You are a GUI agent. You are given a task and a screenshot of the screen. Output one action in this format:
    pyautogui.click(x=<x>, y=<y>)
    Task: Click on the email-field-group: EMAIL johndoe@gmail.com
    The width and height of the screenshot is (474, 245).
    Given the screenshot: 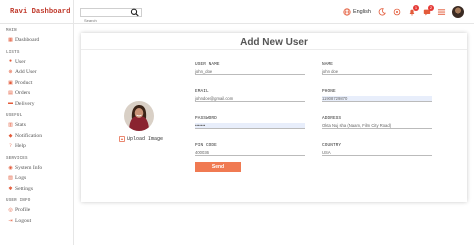 What is the action you would take?
    pyautogui.click(x=250, y=95)
    